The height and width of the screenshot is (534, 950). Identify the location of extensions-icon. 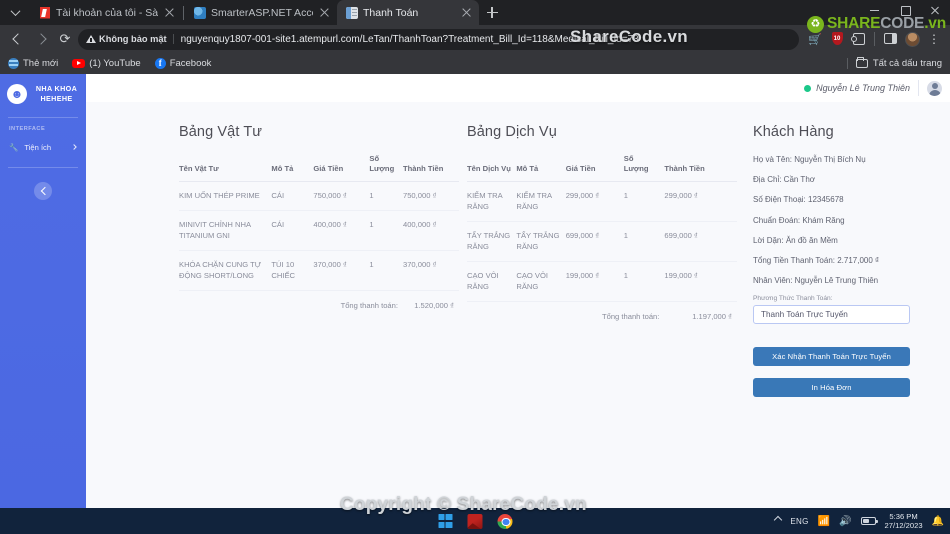
(859, 39).